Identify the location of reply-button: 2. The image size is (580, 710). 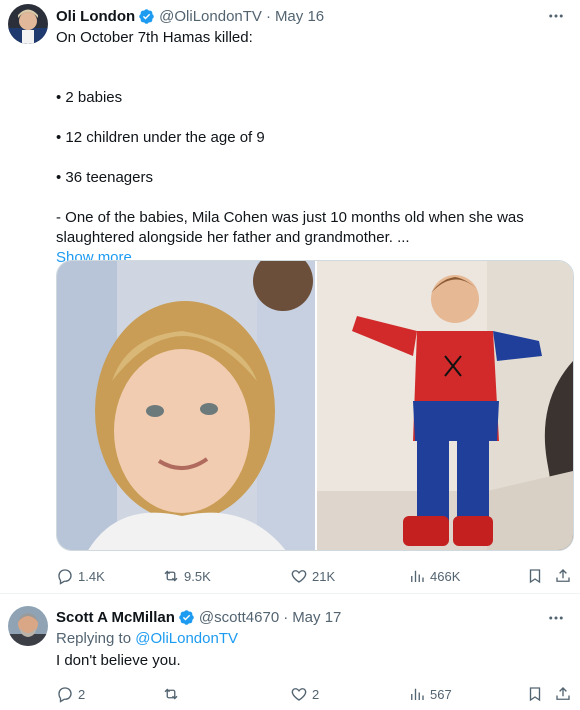
(70, 694).